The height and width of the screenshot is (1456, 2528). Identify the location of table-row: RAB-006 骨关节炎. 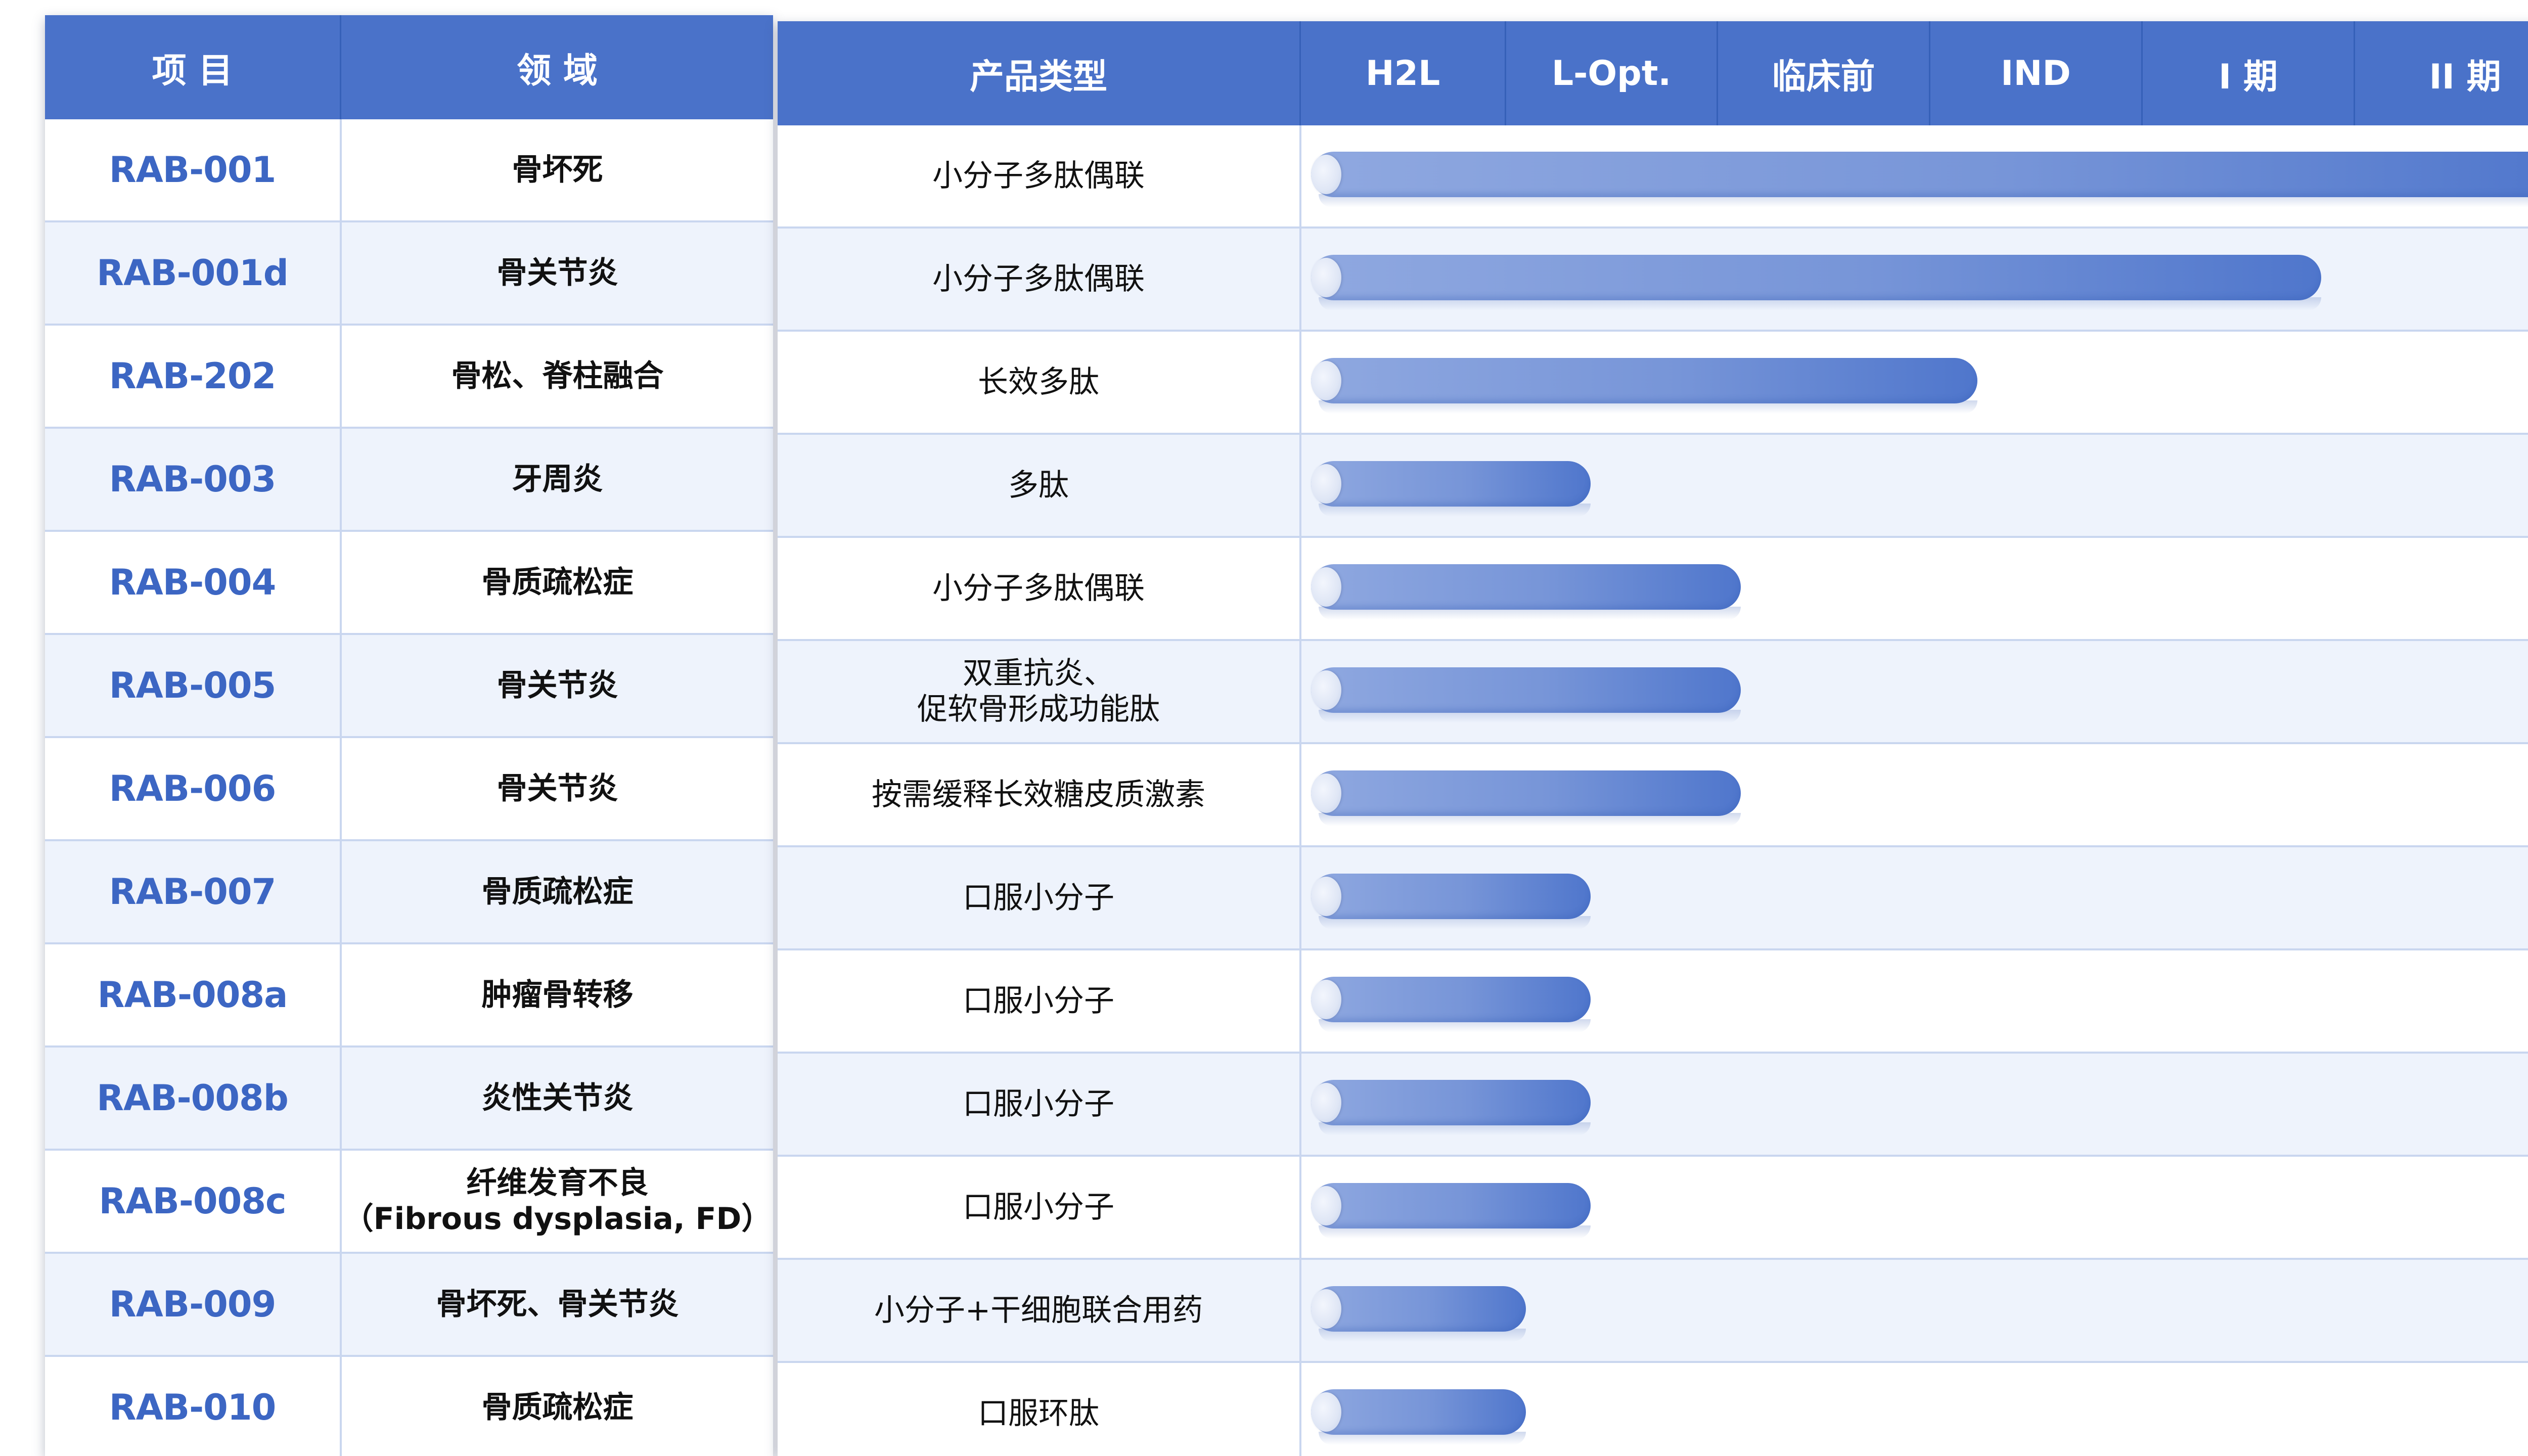
(409, 789).